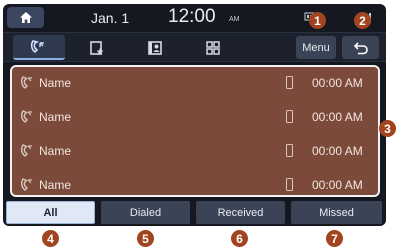  Describe the element at coordinates (387, 128) in the screenshot. I see `callout-marker: 3` at that location.